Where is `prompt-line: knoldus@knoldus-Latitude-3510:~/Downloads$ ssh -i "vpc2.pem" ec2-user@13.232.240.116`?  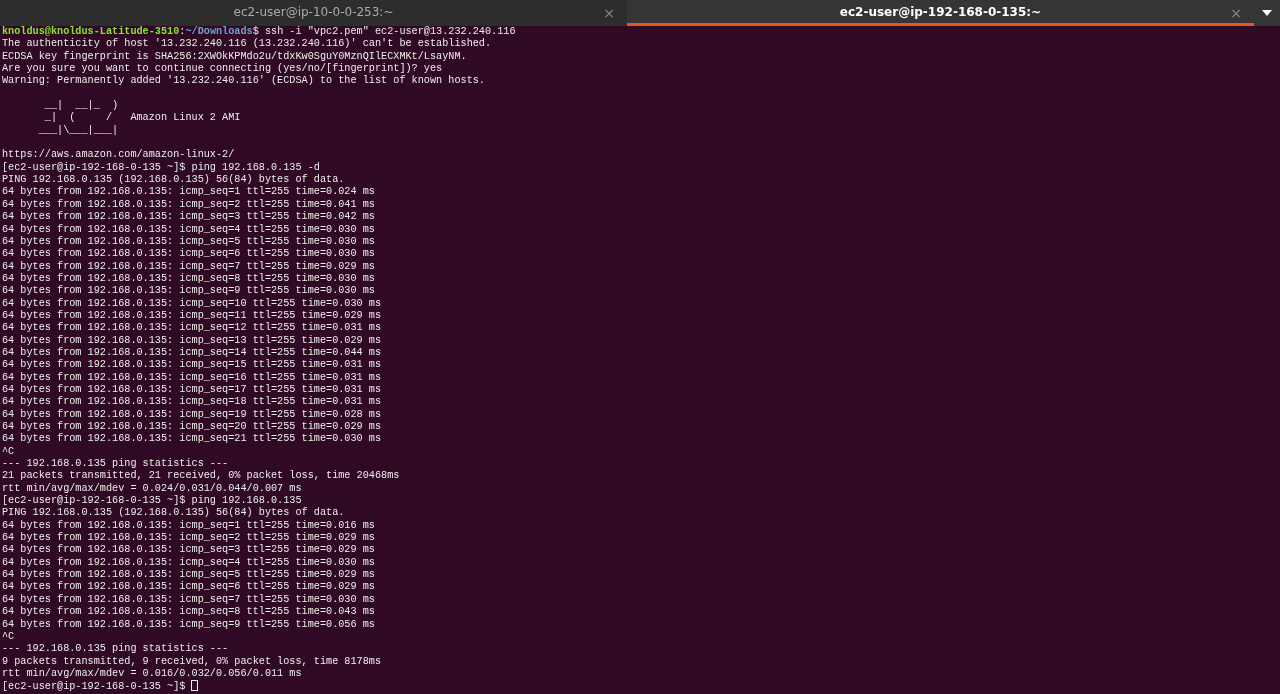 prompt-line: knoldus@knoldus-Latitude-3510:~/Downloads$ ssh -i "vpc2.pem" ec2-user@13.232.240.116 is located at coordinates (259, 32).